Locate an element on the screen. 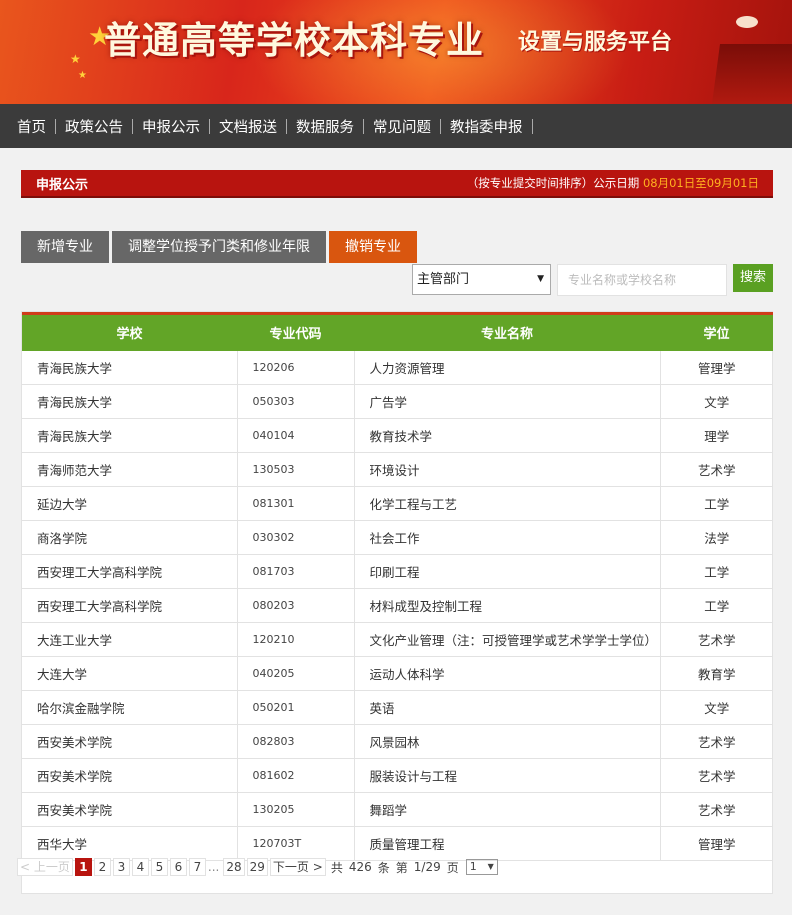 This screenshot has width=792, height=915. table-row: 西安理工大学高科学院 081703 印刷工程 工学 is located at coordinates (397, 571).